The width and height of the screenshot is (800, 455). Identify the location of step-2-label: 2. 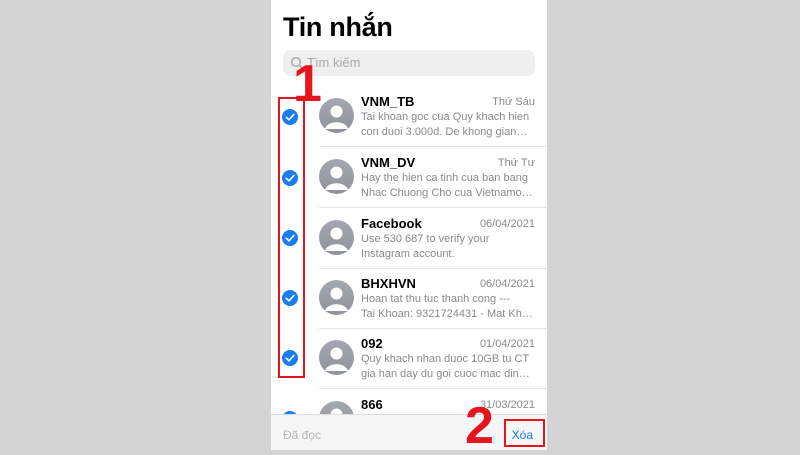
(479, 426).